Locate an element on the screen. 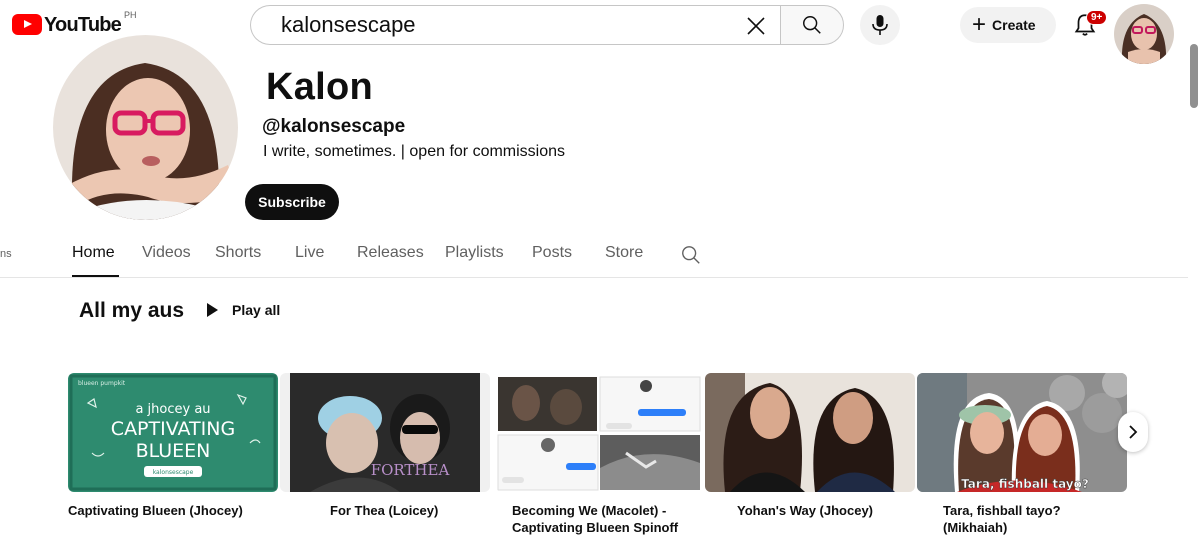 Image resolution: width=1200 pixels, height=556 pixels. search-box is located at coordinates (515, 25).